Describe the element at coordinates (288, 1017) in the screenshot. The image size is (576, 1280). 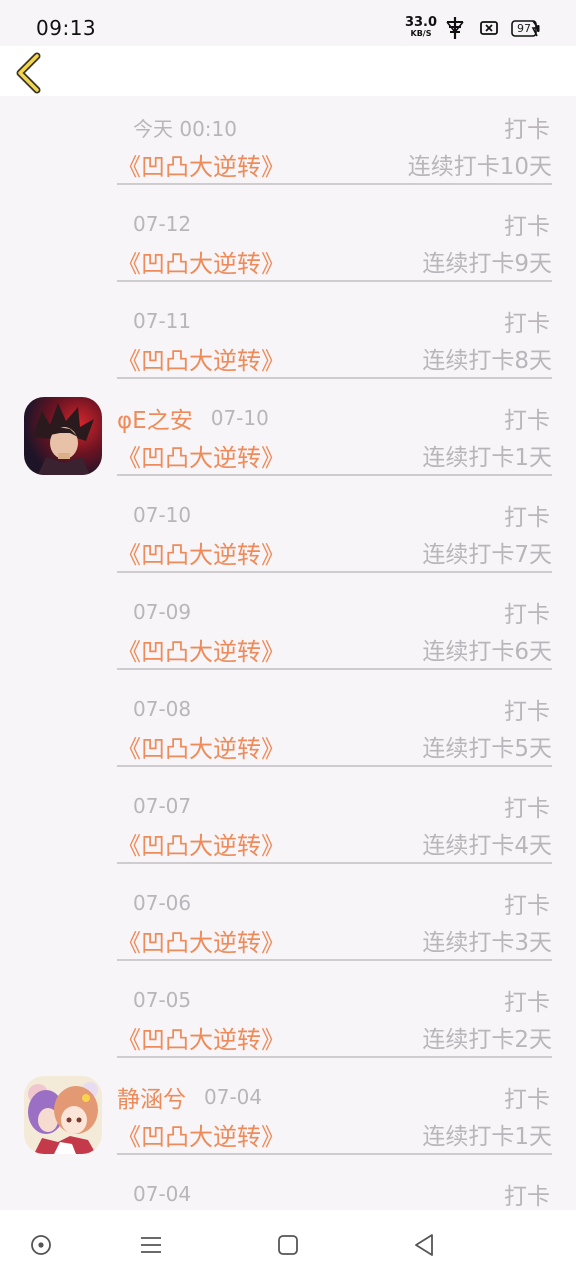
I see `checkin-entry: 07-05 打卡 《凹凸大逆转》 连续打卡2天` at that location.